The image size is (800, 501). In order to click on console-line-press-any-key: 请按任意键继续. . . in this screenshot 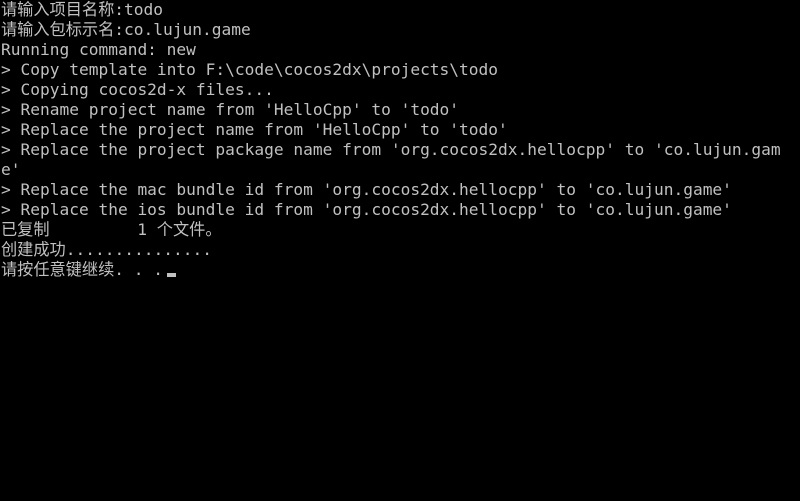, I will do `click(400, 270)`.